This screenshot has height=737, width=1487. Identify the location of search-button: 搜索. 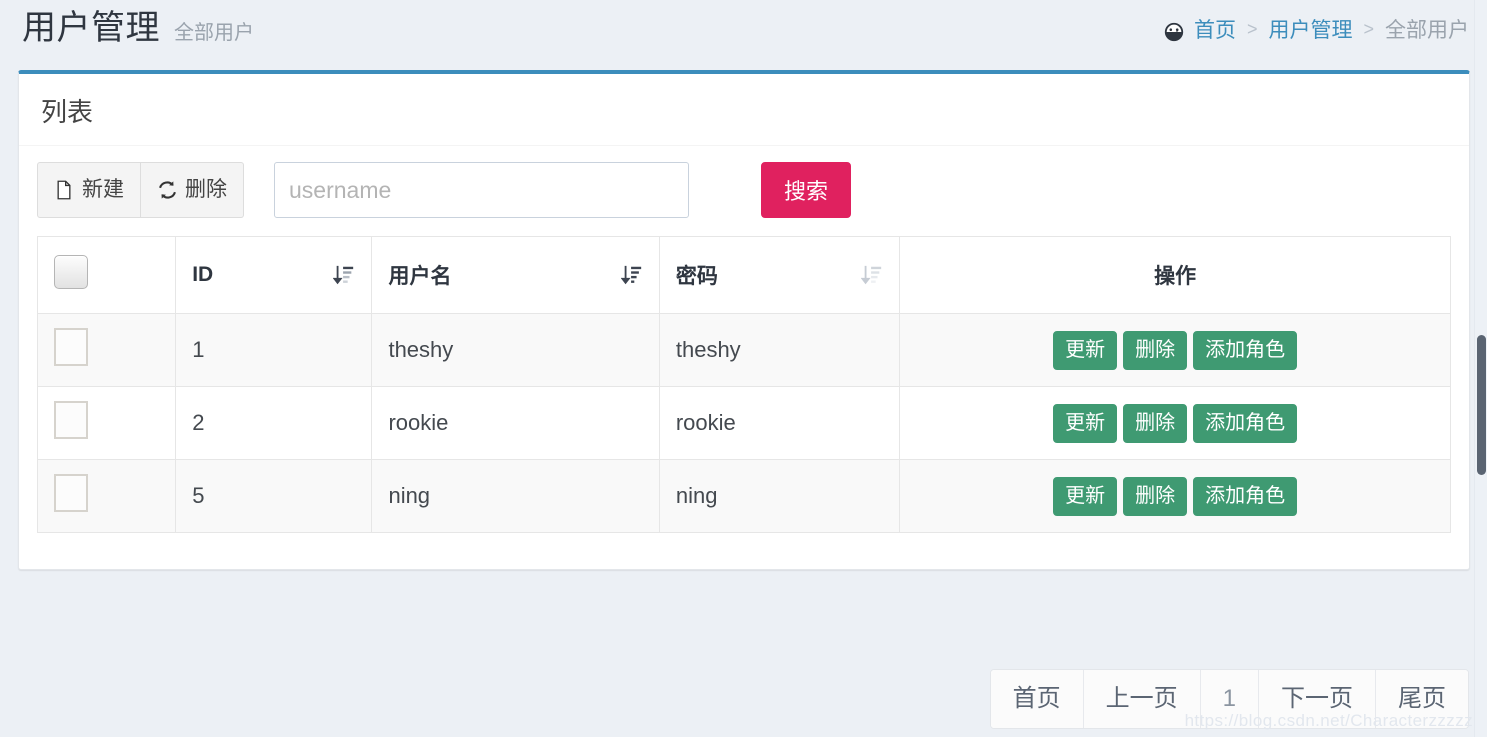
(806, 190).